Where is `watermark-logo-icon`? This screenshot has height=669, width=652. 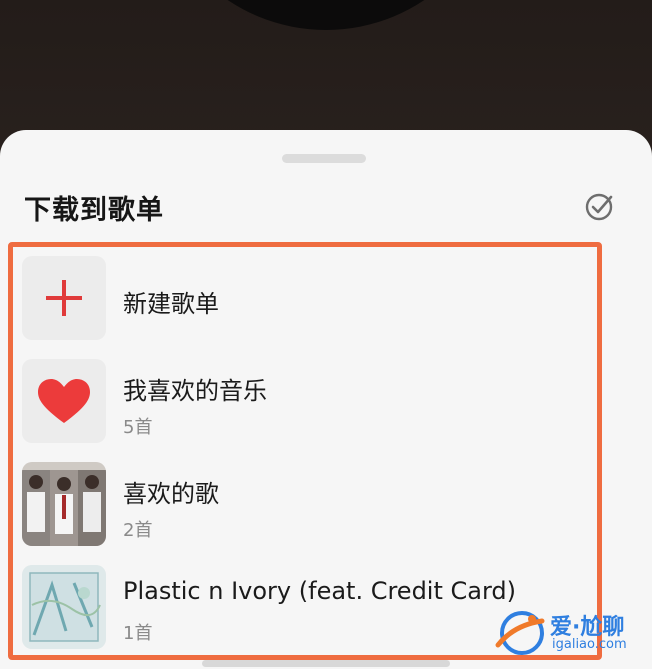
watermark-logo-icon is located at coordinates (520, 633).